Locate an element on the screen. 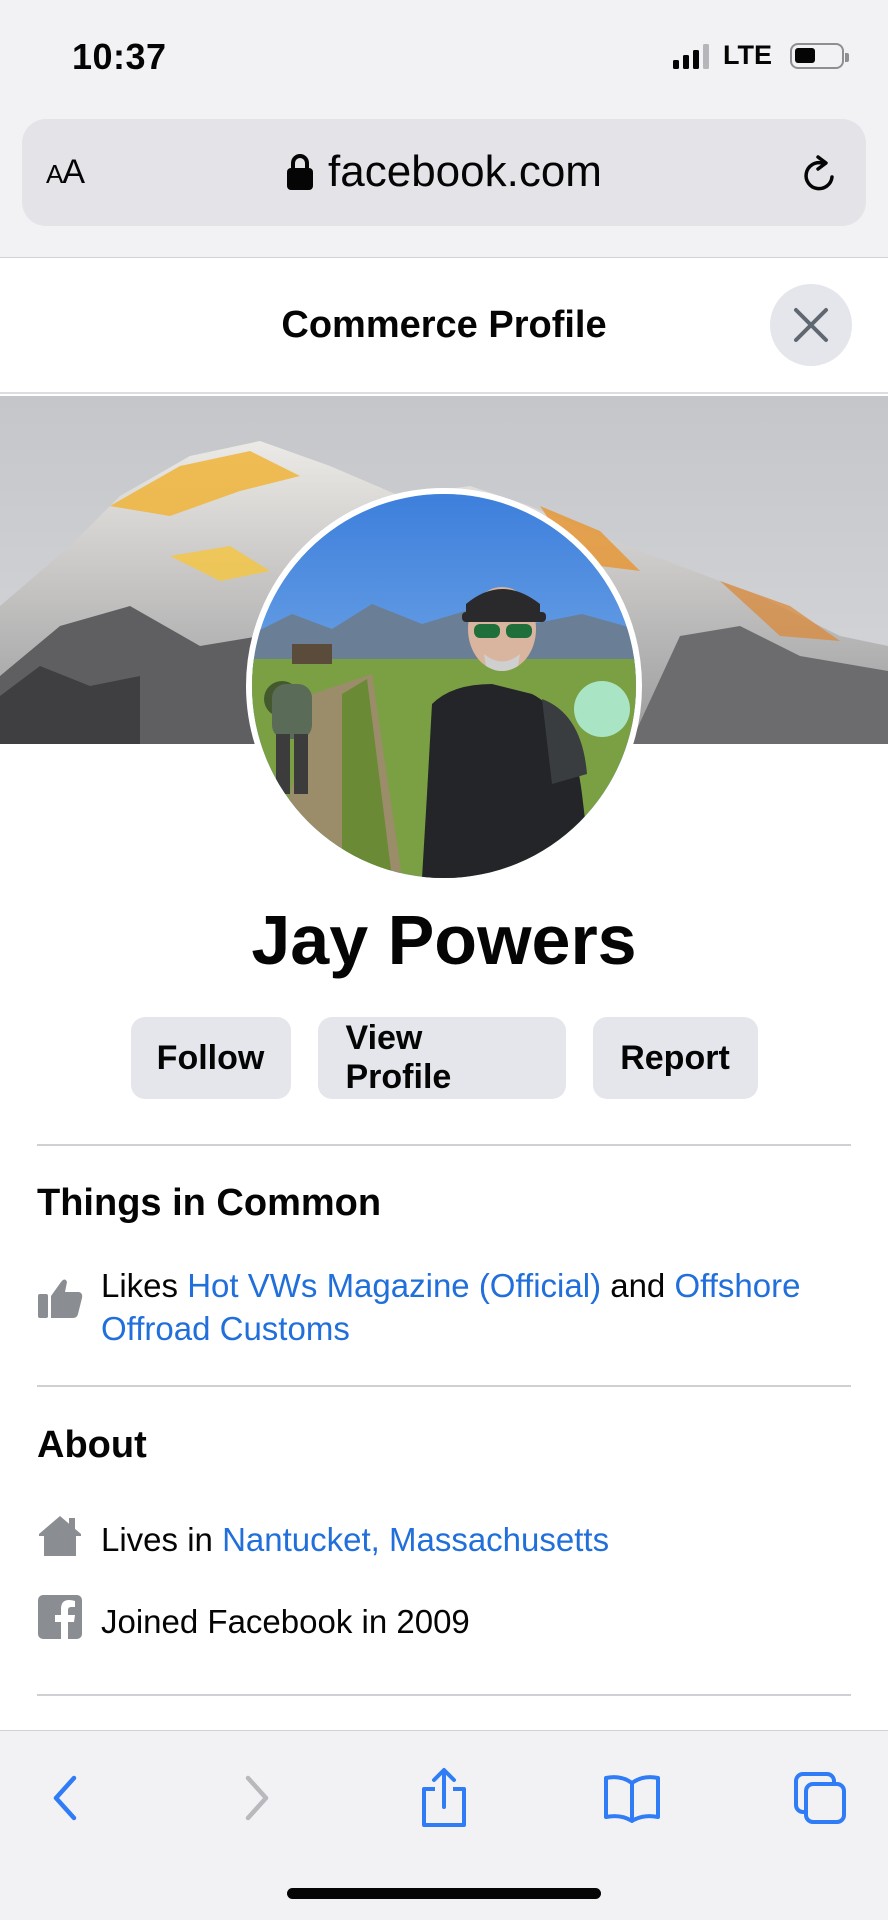 This screenshot has height=1920, width=888. about-title: About is located at coordinates (92, 1445).